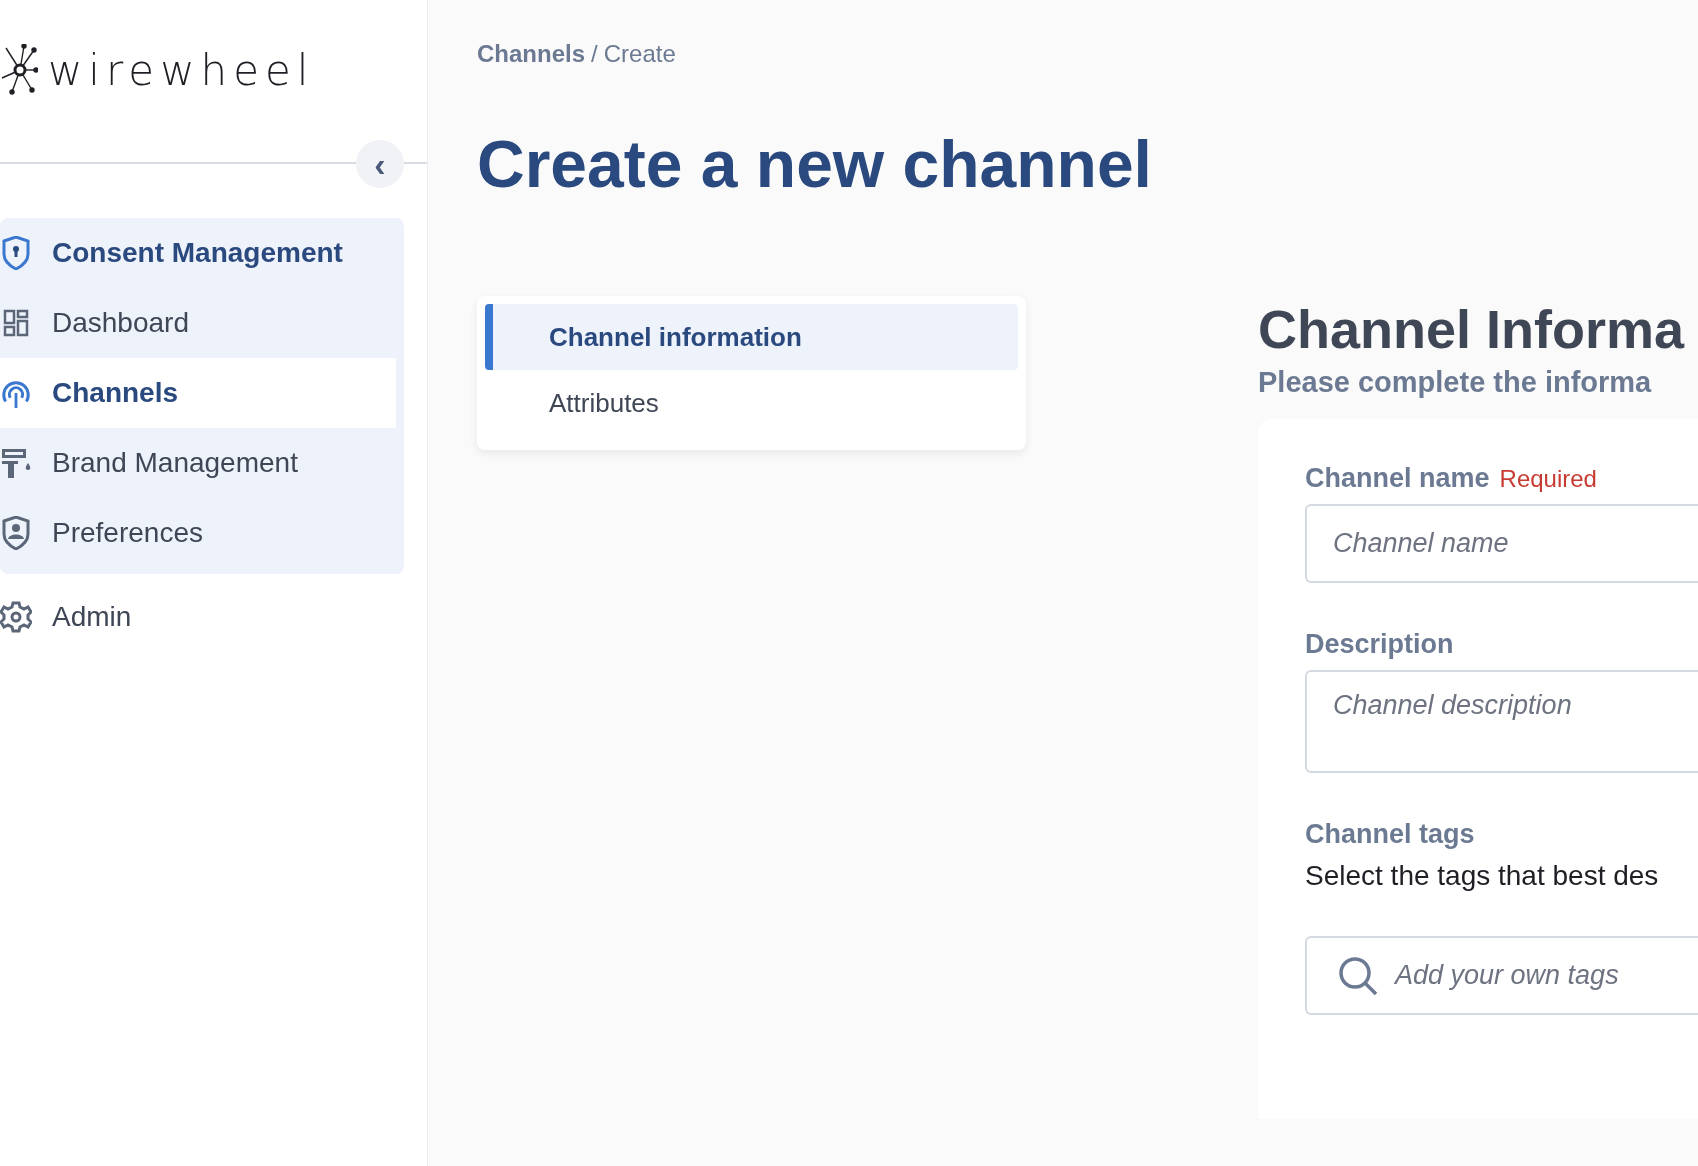  Describe the element at coordinates (198, 533) in the screenshot. I see `sidebar-item: Preferences` at that location.